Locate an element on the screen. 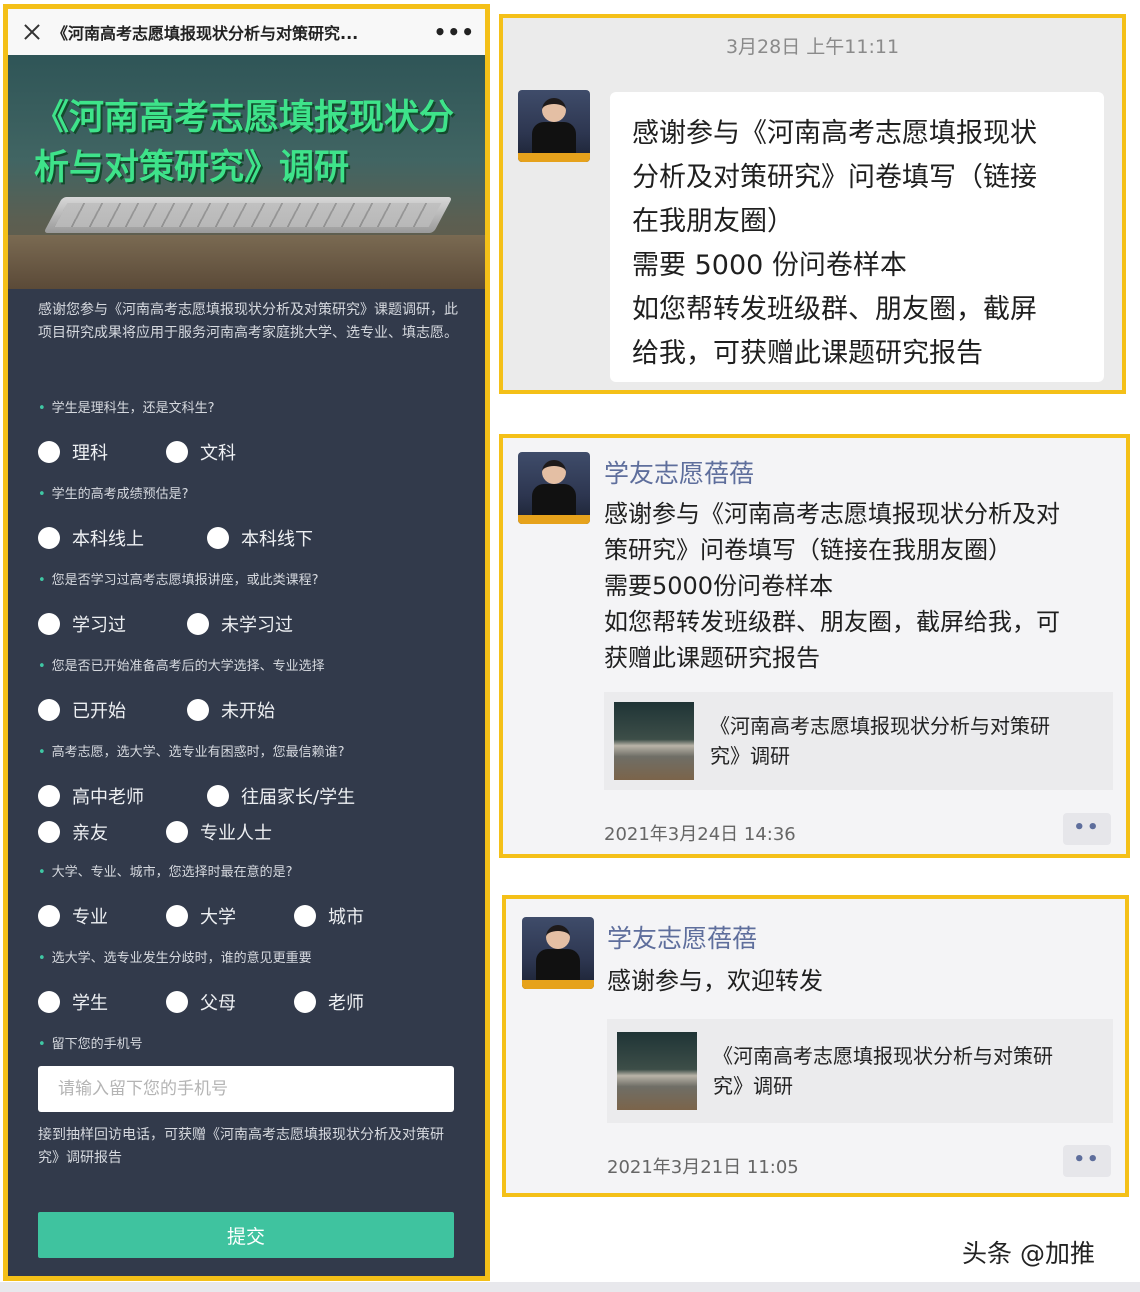 The height and width of the screenshot is (1292, 1140). chat-timestamp: 3月28日 上午11:11 is located at coordinates (812, 47).